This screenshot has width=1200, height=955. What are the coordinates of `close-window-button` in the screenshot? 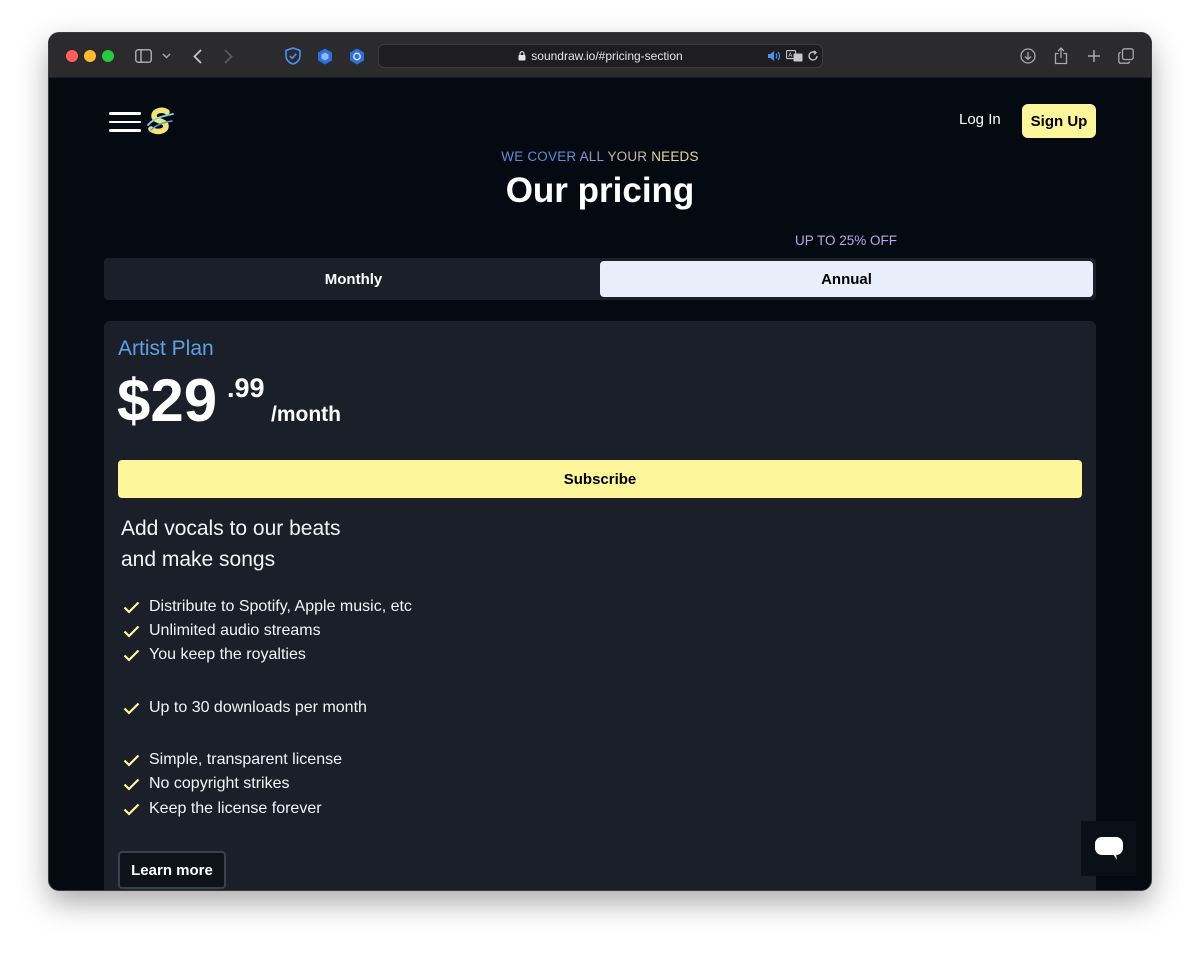 It's located at (72, 56).